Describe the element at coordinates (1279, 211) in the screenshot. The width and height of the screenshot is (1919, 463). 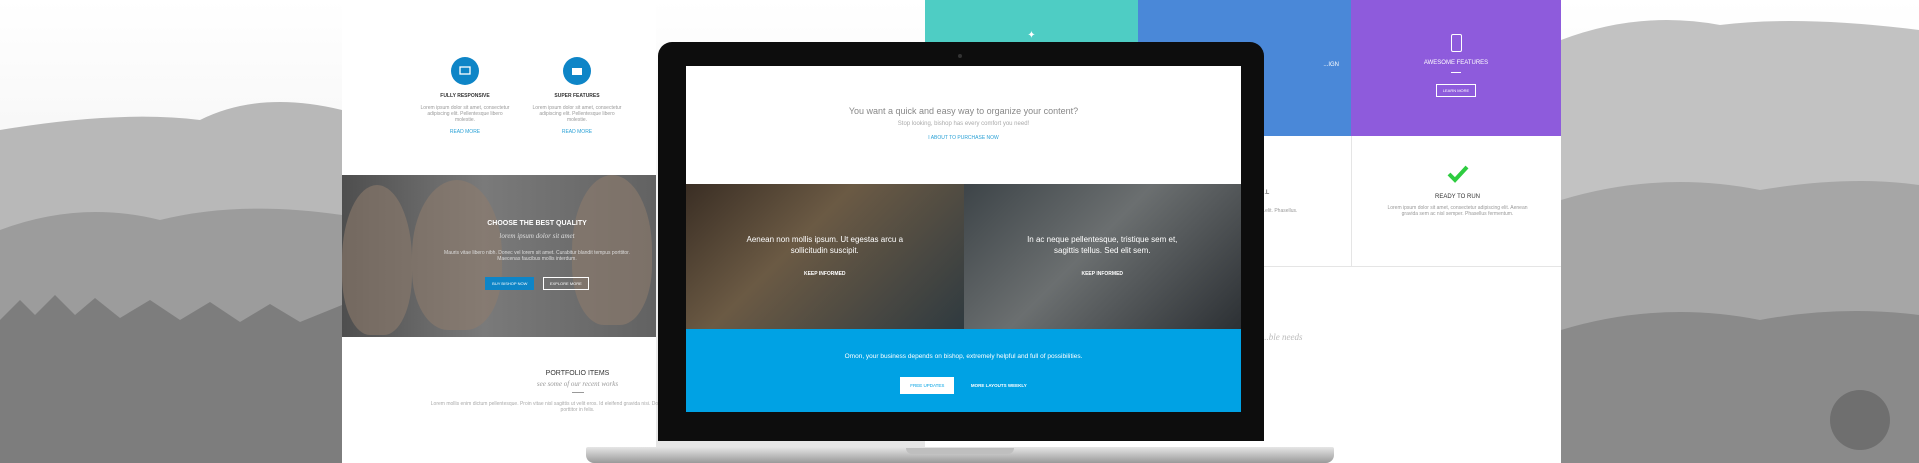
I see `partial-text: ...elit. Phasellus.` at that location.